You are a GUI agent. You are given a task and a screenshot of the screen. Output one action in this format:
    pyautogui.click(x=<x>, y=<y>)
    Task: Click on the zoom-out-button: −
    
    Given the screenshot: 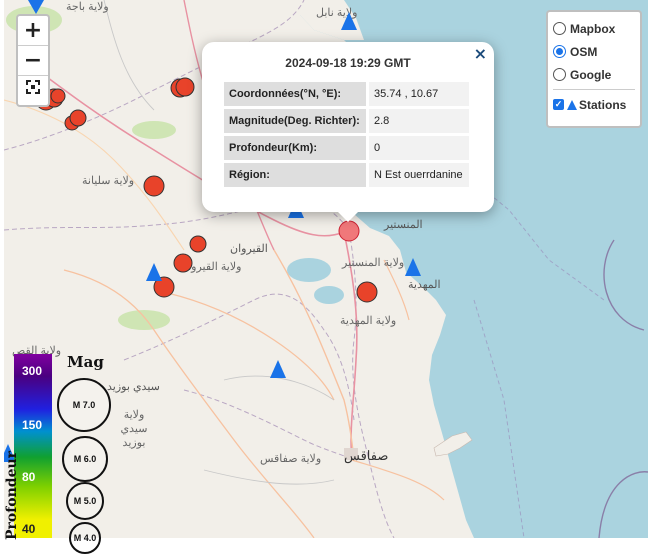 What is the action you would take?
    pyautogui.click(x=33, y=61)
    